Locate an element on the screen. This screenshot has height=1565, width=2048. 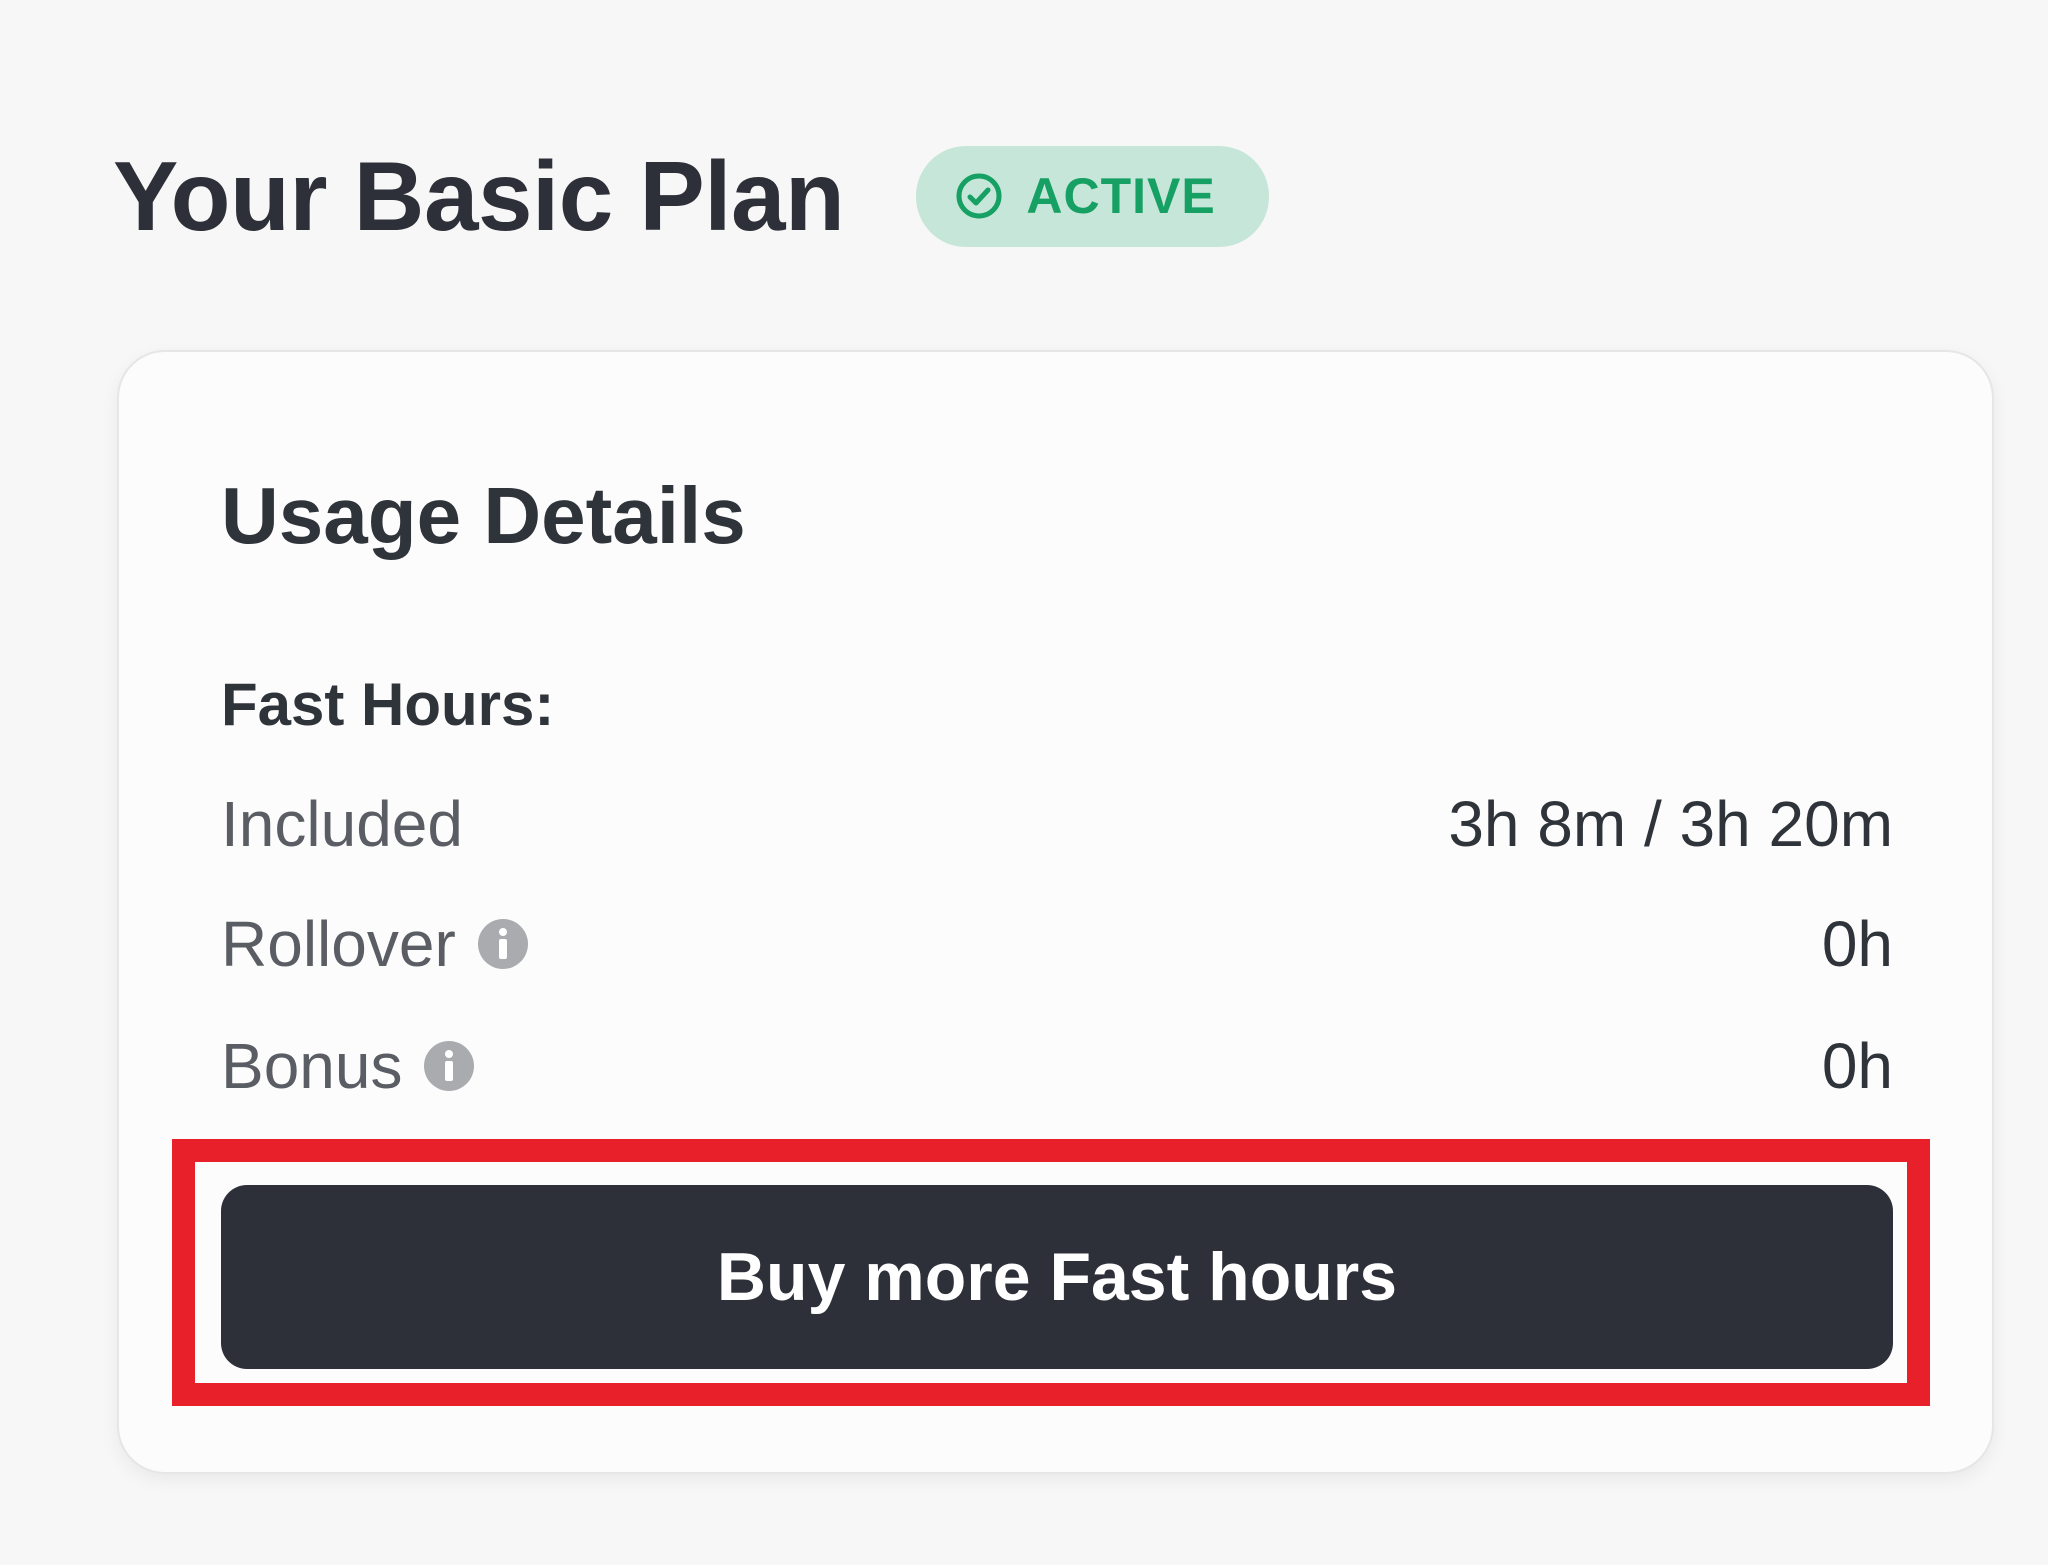
usage-row-included: Included 3h 8m / 3h 20m is located at coordinates (1057, 824).